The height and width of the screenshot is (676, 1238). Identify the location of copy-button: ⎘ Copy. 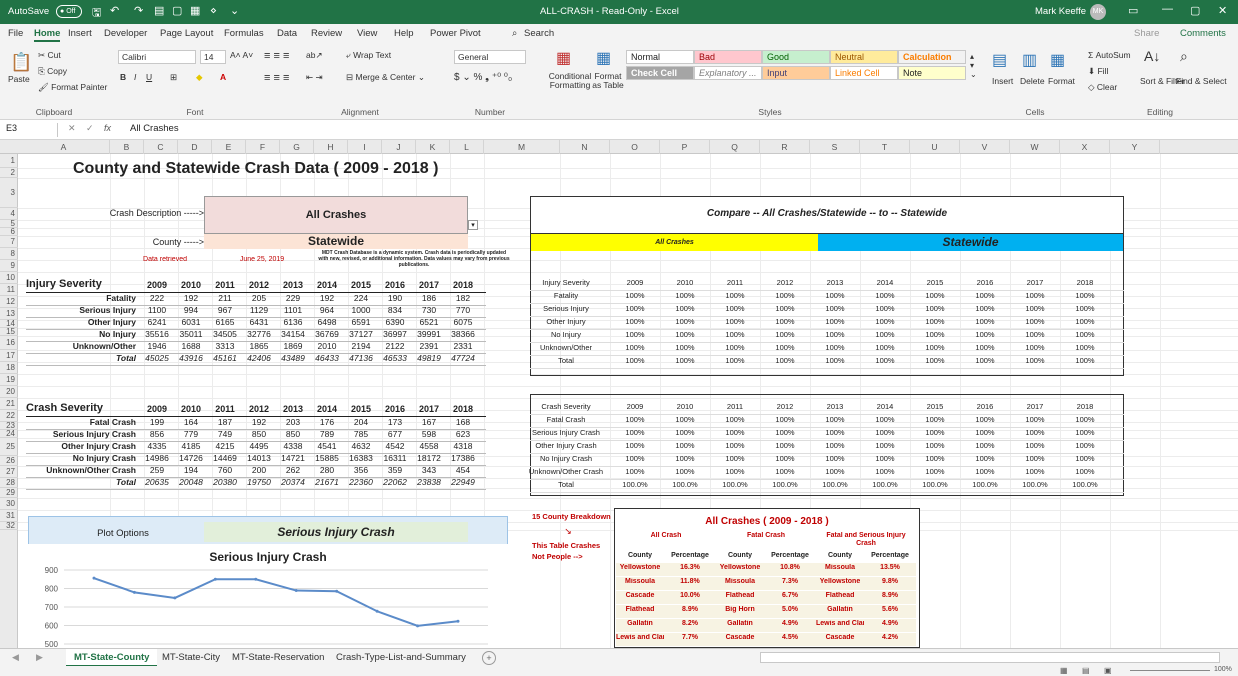
(52, 71).